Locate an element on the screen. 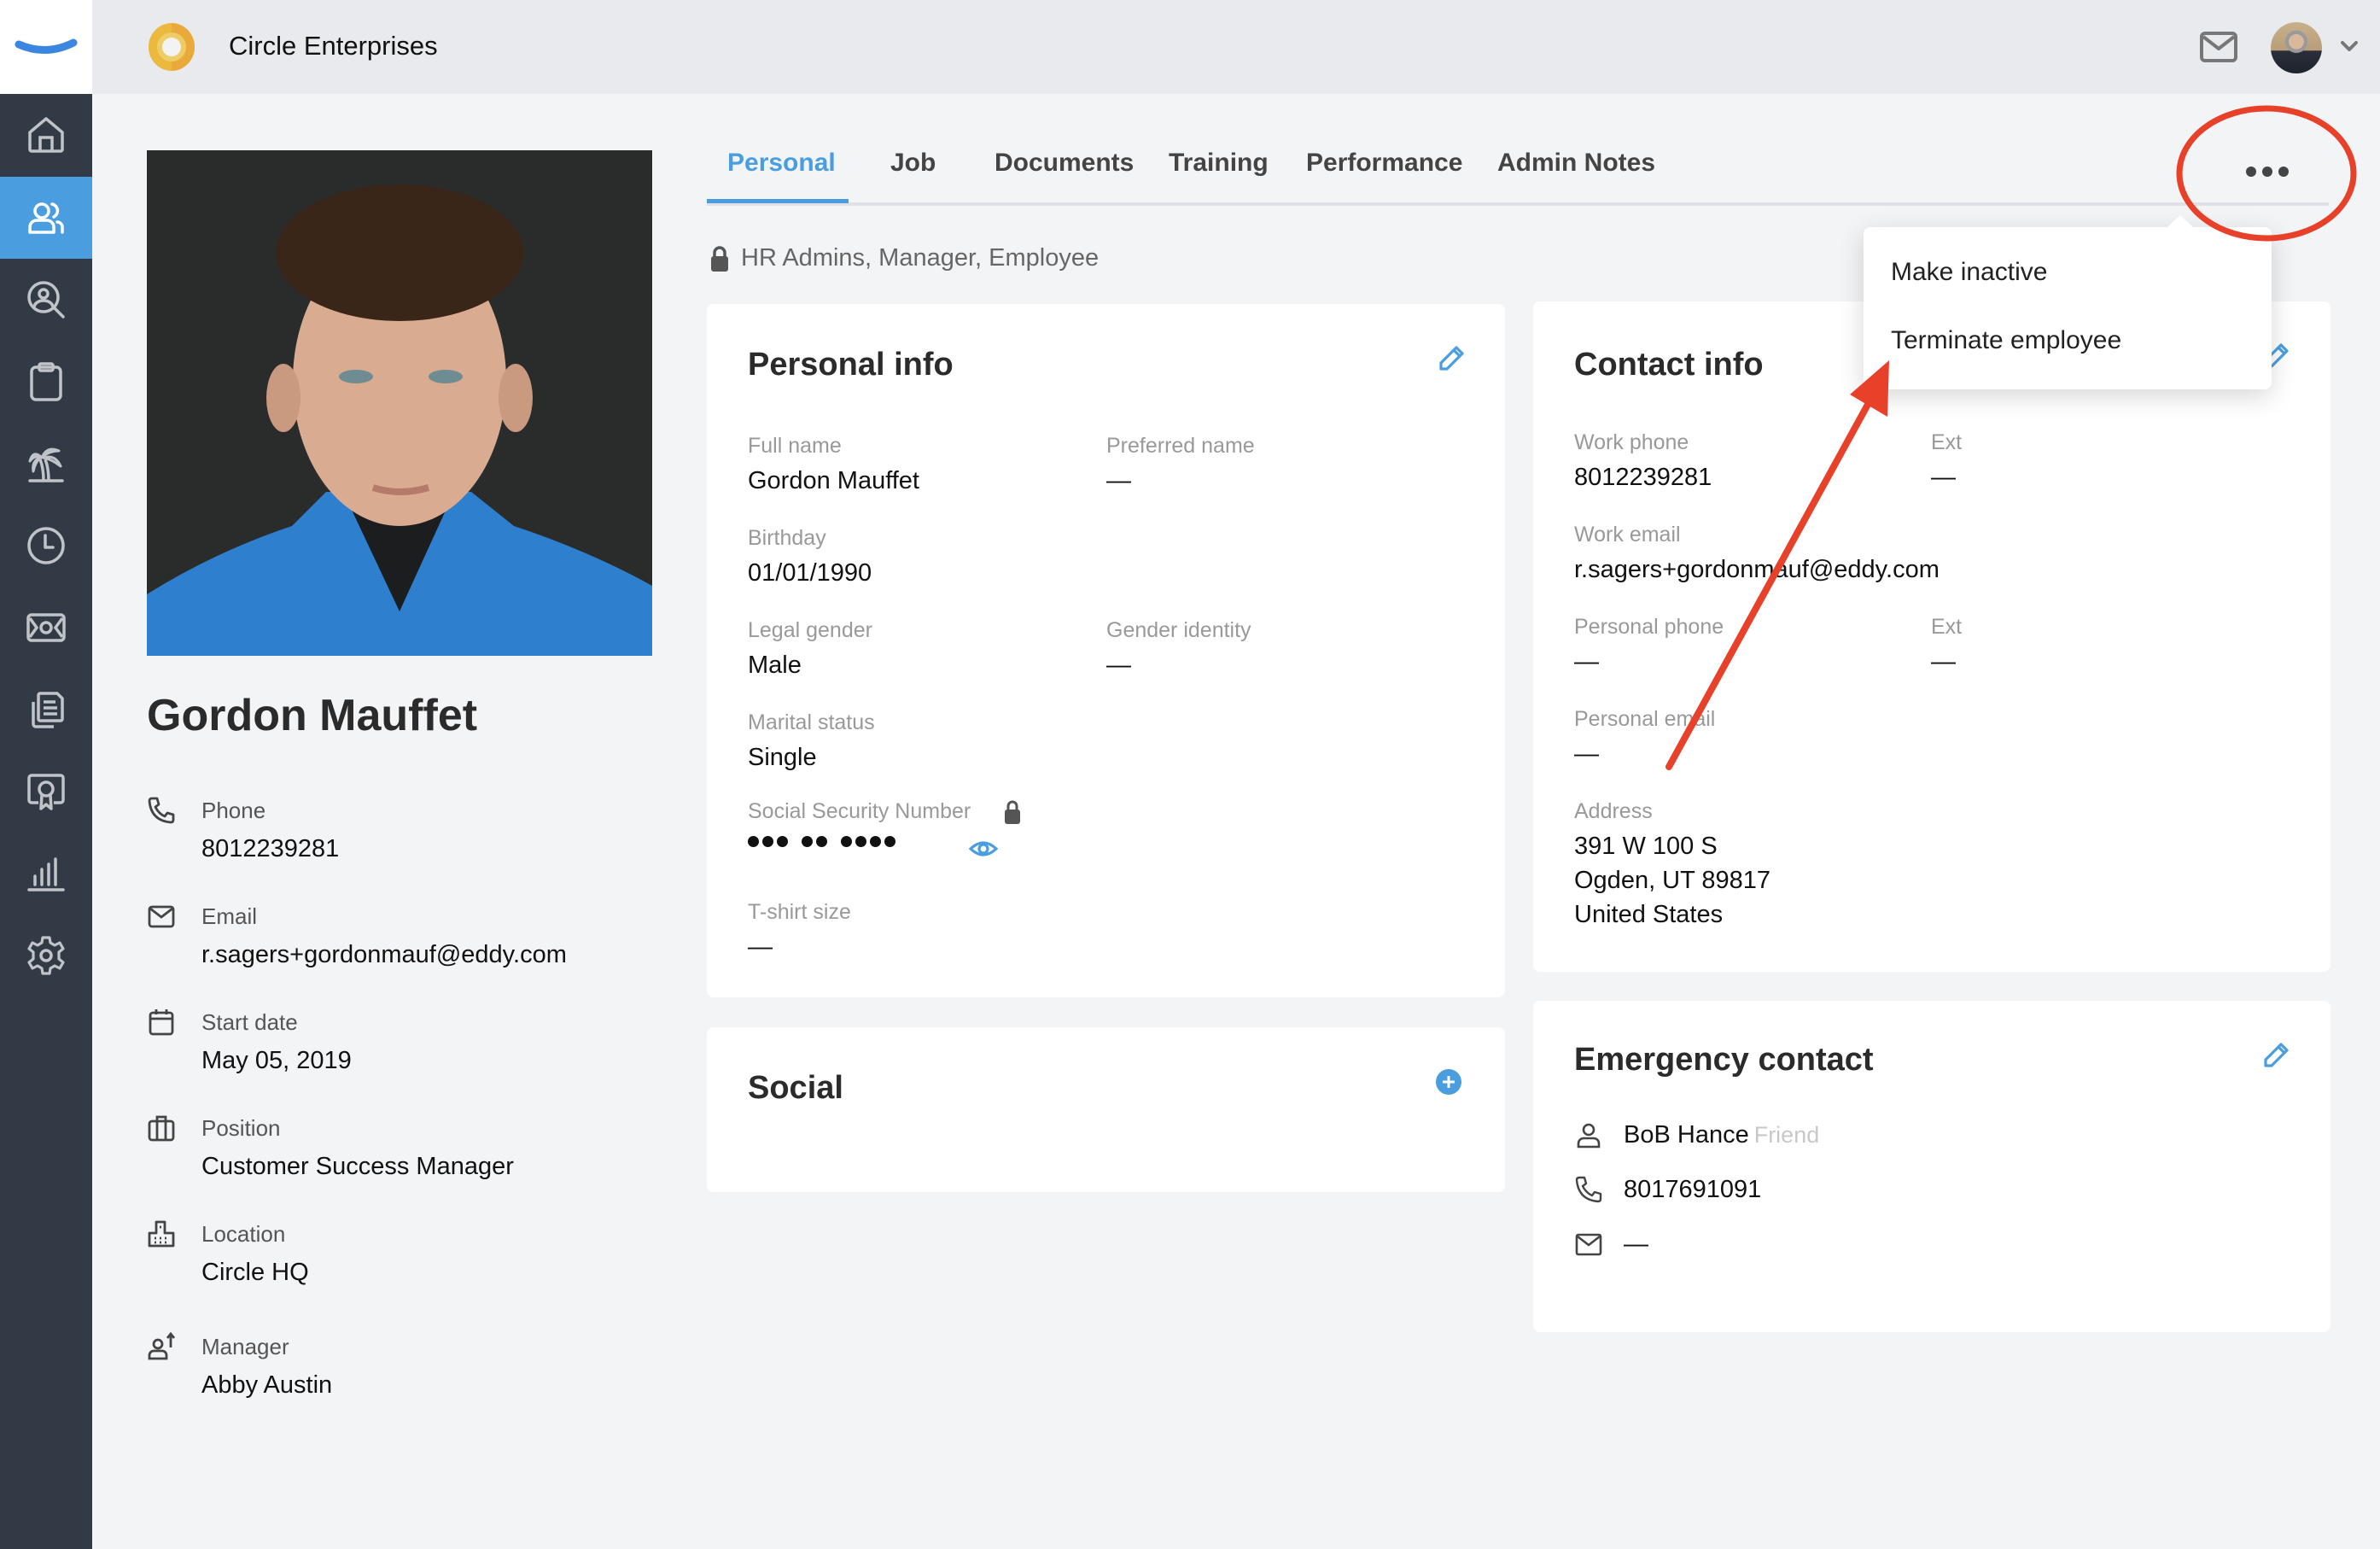  field-value: Gordon Mauffet is located at coordinates (833, 480).